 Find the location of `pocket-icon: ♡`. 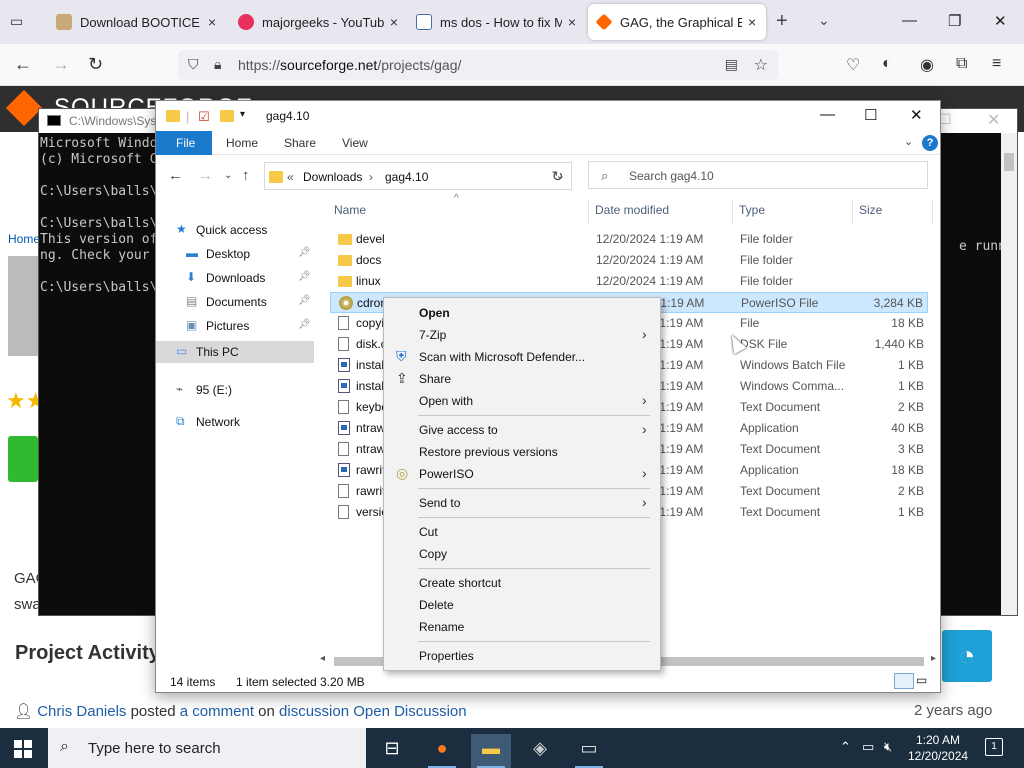

pocket-icon: ♡ is located at coordinates (853, 65).